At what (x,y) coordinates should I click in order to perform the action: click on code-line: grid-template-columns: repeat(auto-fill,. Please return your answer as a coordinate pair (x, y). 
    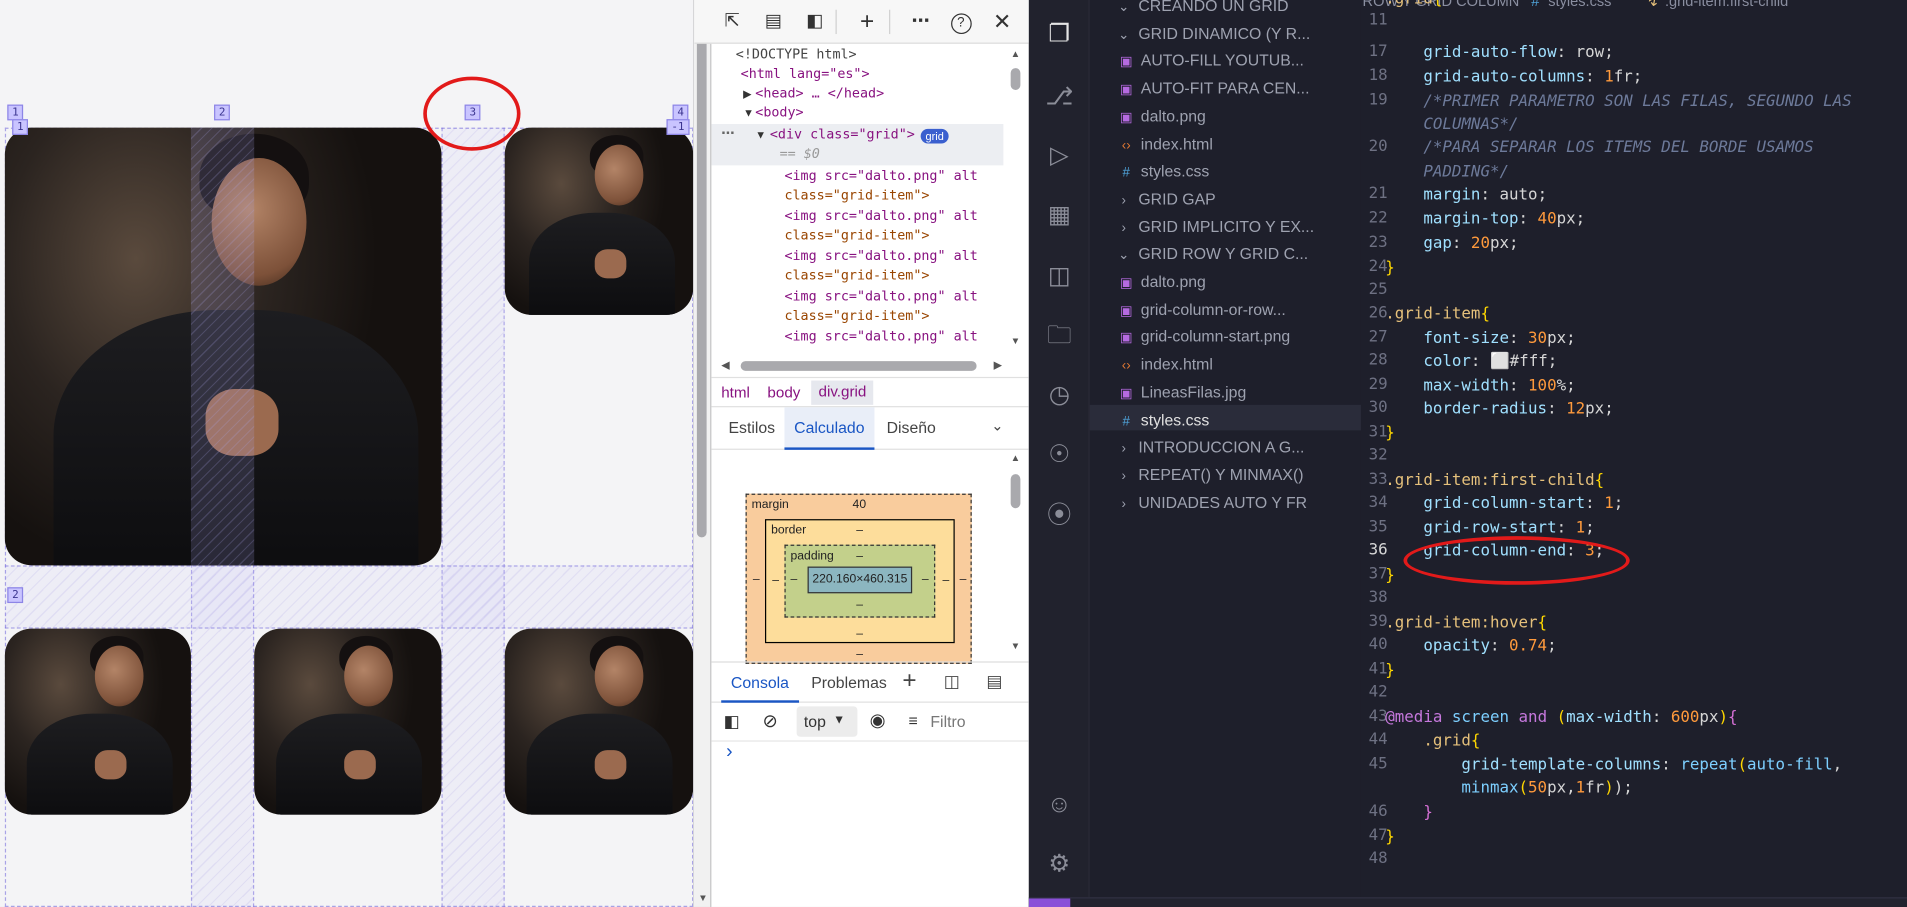
    Looking at the image, I should click on (1613, 765).